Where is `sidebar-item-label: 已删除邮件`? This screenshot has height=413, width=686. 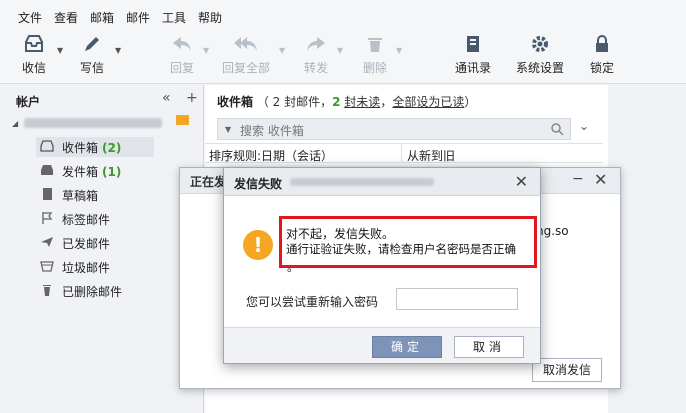
sidebar-item-label: 已删除邮件 is located at coordinates (92, 292).